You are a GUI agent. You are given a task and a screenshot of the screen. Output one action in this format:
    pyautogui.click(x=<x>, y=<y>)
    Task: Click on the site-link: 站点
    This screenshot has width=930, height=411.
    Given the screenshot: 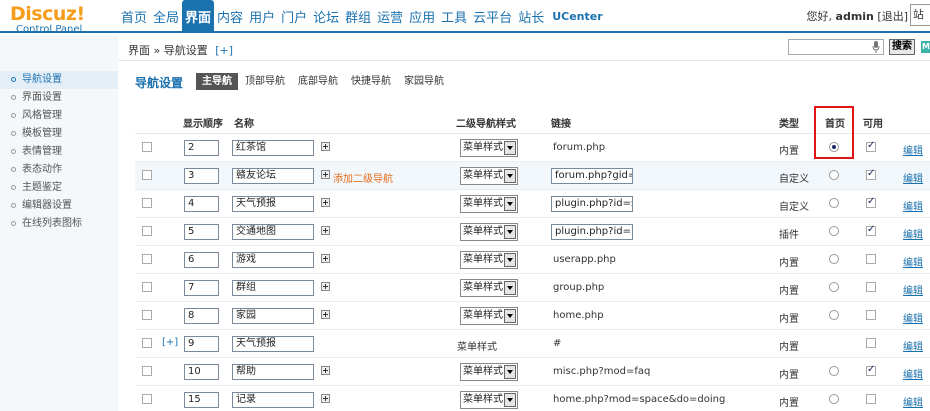 What is the action you would take?
    pyautogui.click(x=920, y=15)
    